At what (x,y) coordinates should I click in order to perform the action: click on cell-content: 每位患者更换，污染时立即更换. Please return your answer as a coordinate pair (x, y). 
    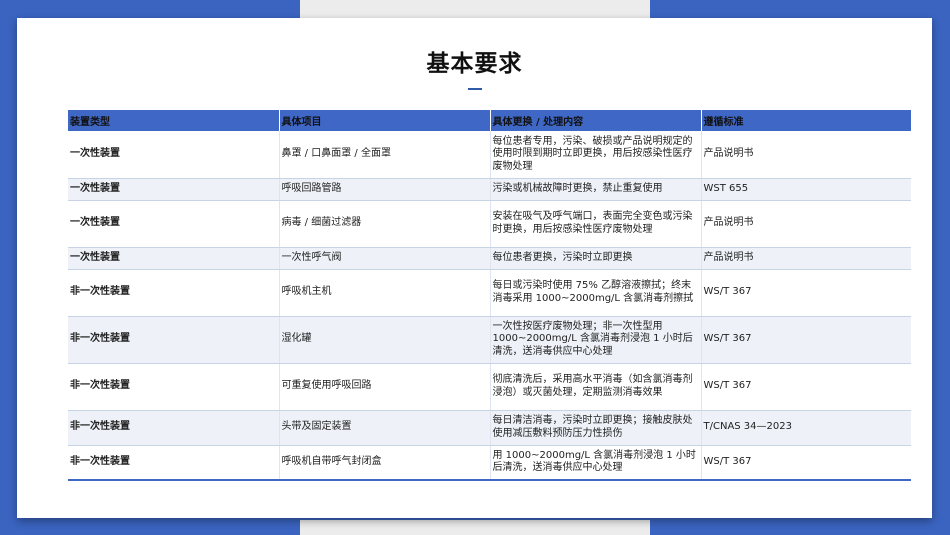
    Looking at the image, I should click on (596, 258).